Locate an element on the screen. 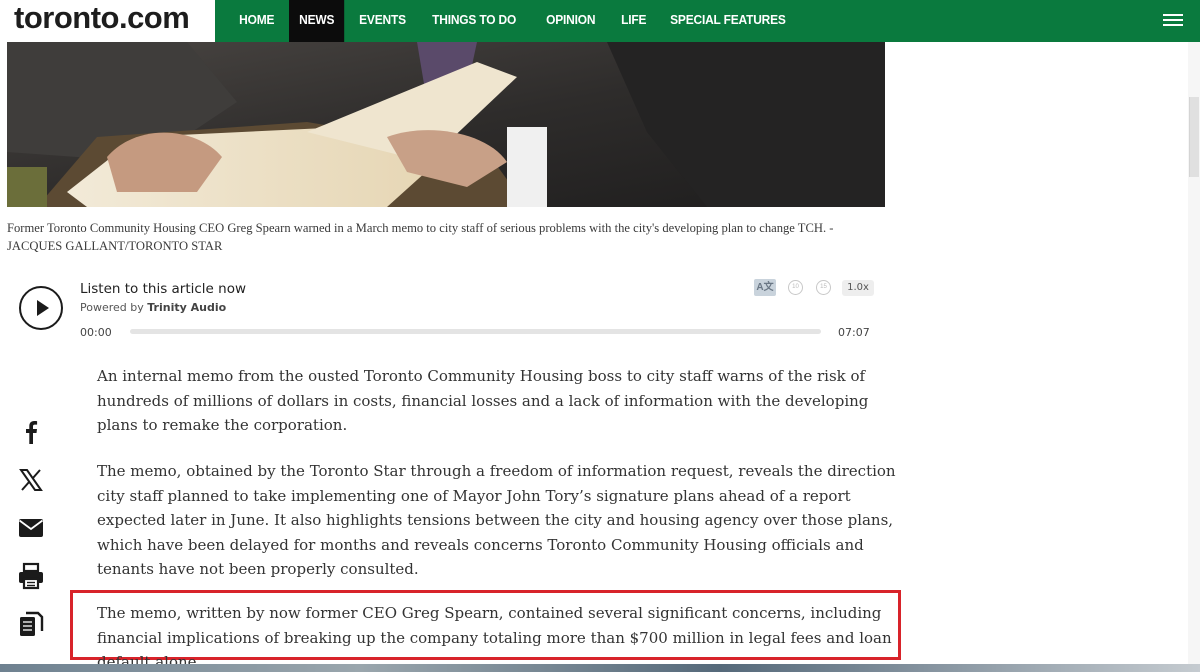 This screenshot has height=672, width=1200. mail-icon is located at coordinates (31, 528).